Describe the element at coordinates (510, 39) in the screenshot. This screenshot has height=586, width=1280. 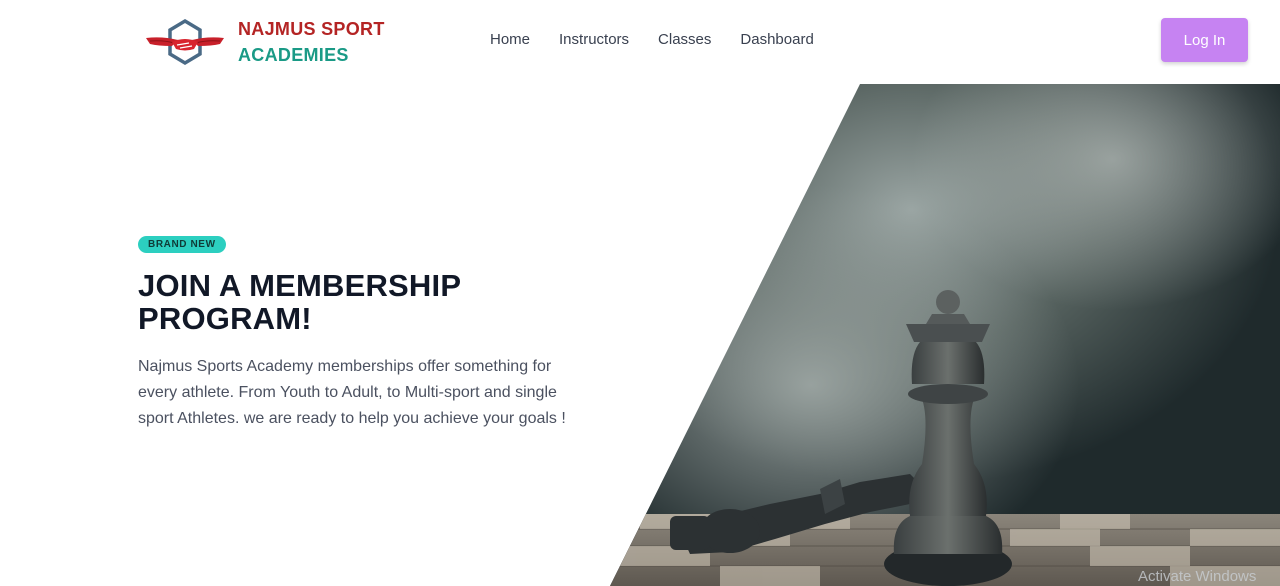
I see `nav-home: Home` at that location.